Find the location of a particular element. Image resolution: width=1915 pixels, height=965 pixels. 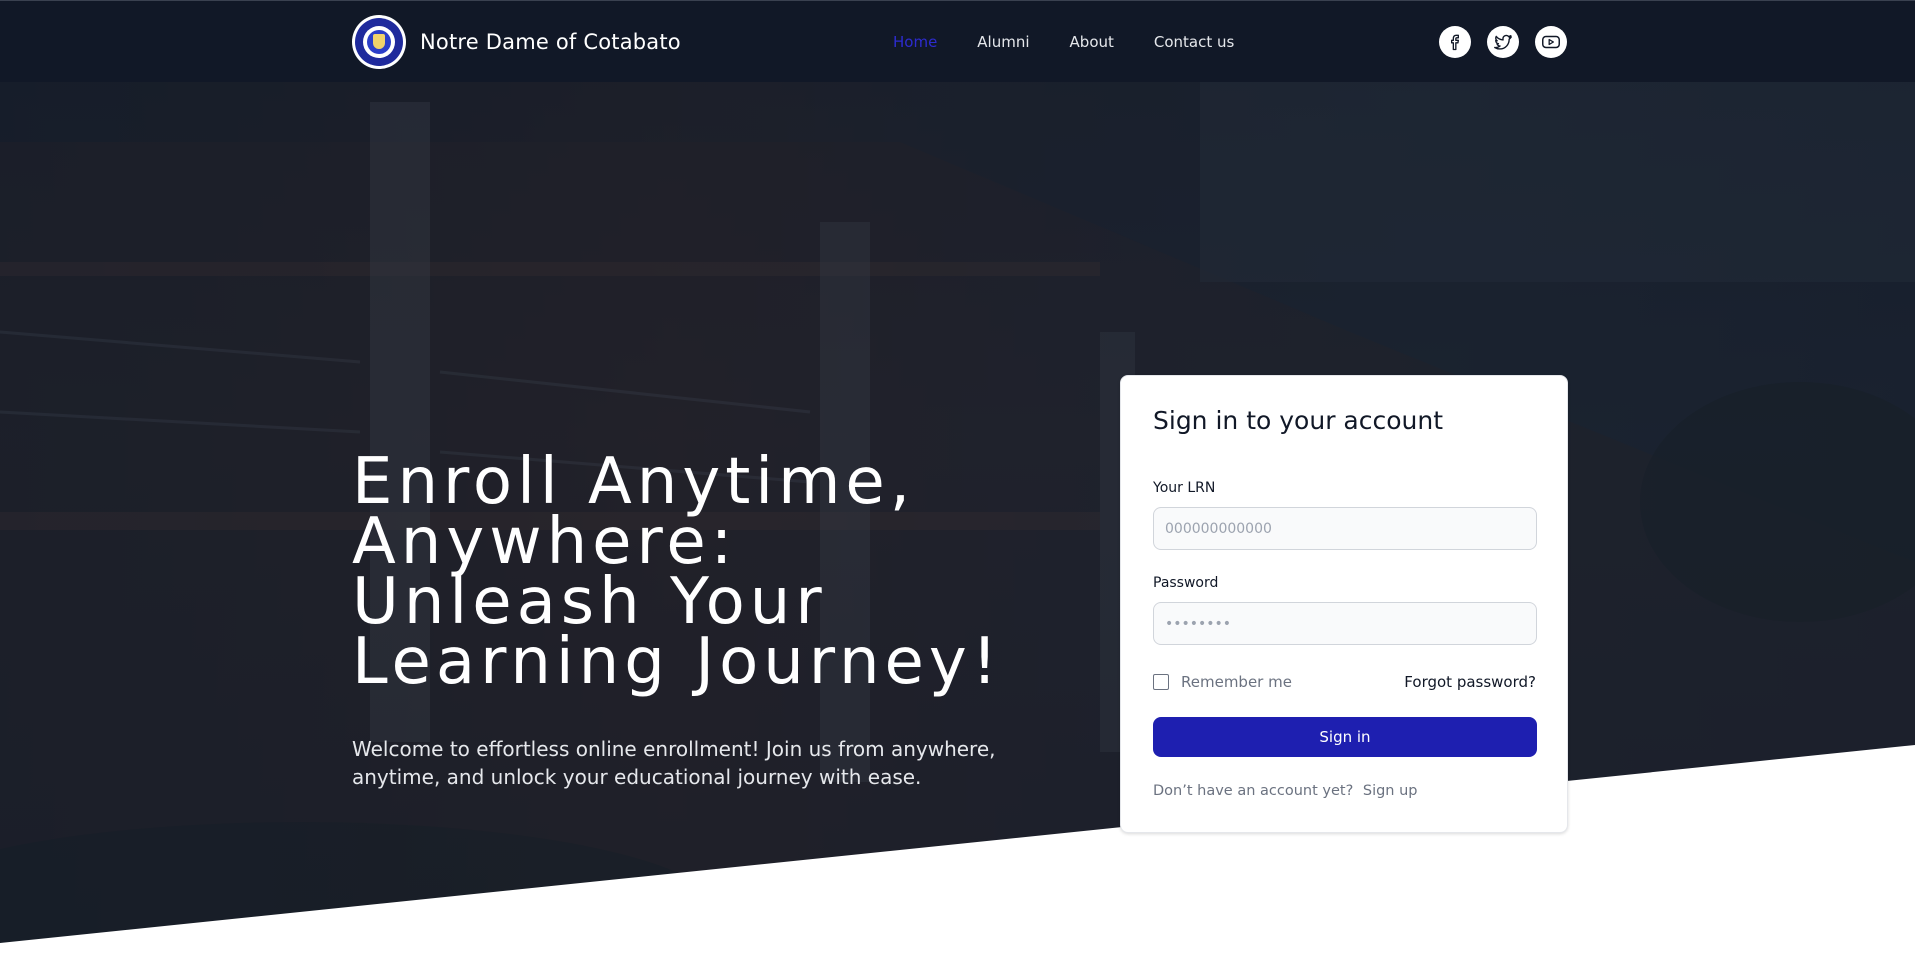

lrn-label: Your LRN is located at coordinates (1184, 488).